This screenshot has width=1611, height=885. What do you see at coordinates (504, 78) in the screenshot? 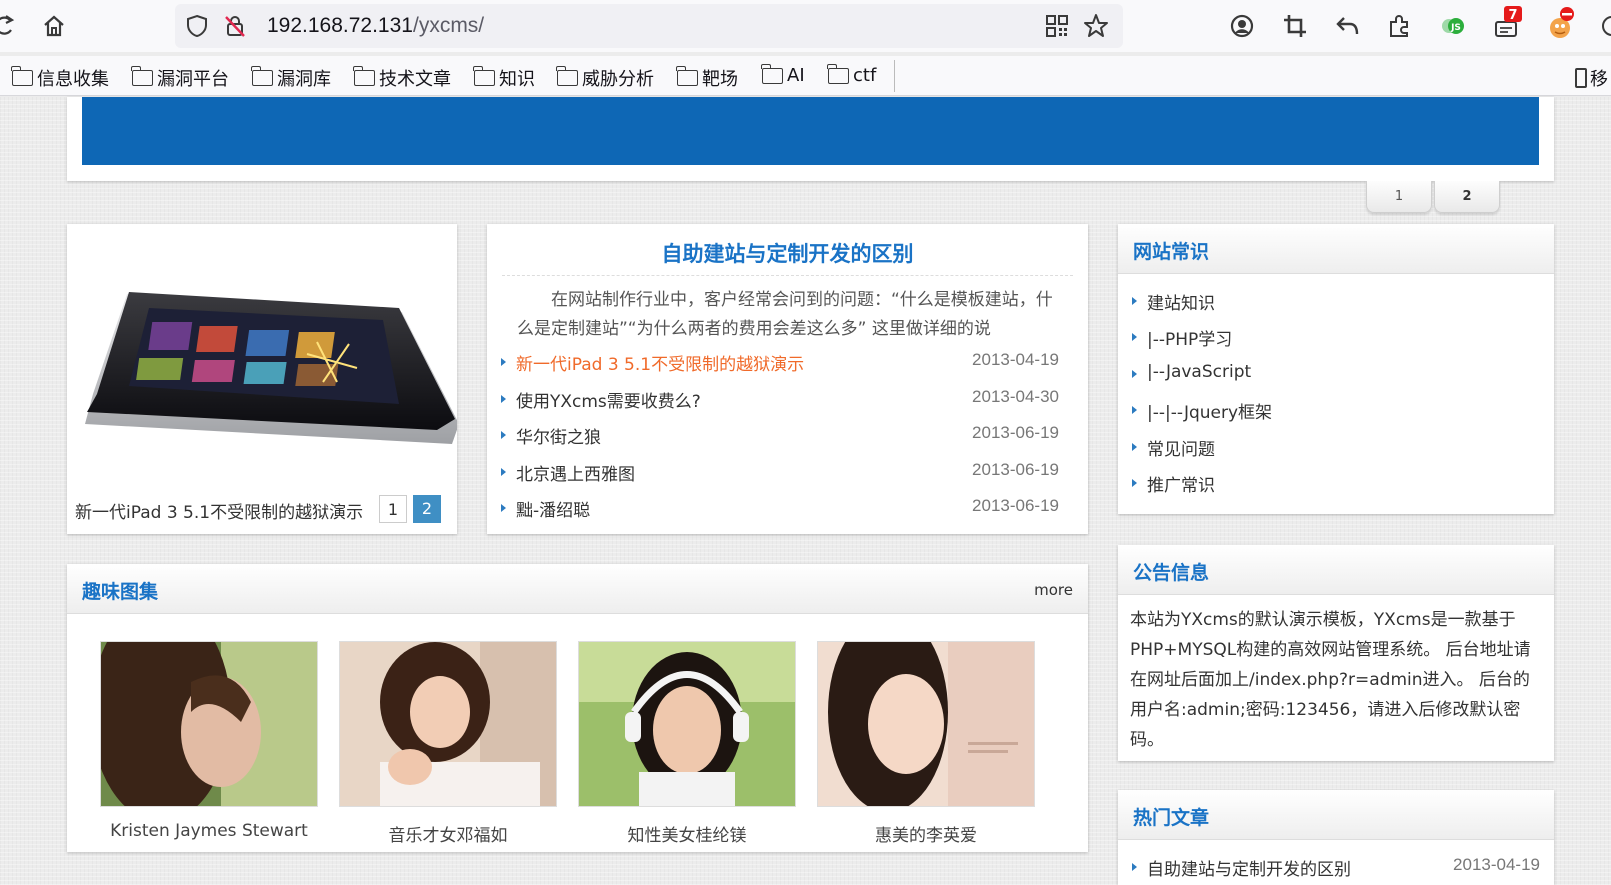
I see `bookmark-folder-knowledge: 知识` at bounding box center [504, 78].